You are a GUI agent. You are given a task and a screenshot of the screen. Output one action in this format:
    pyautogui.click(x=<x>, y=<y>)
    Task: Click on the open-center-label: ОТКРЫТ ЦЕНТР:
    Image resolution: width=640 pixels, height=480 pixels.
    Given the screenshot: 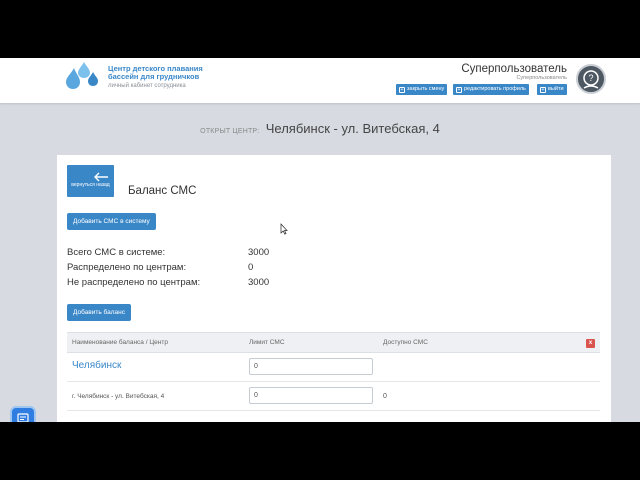 What is the action you would take?
    pyautogui.click(x=230, y=131)
    